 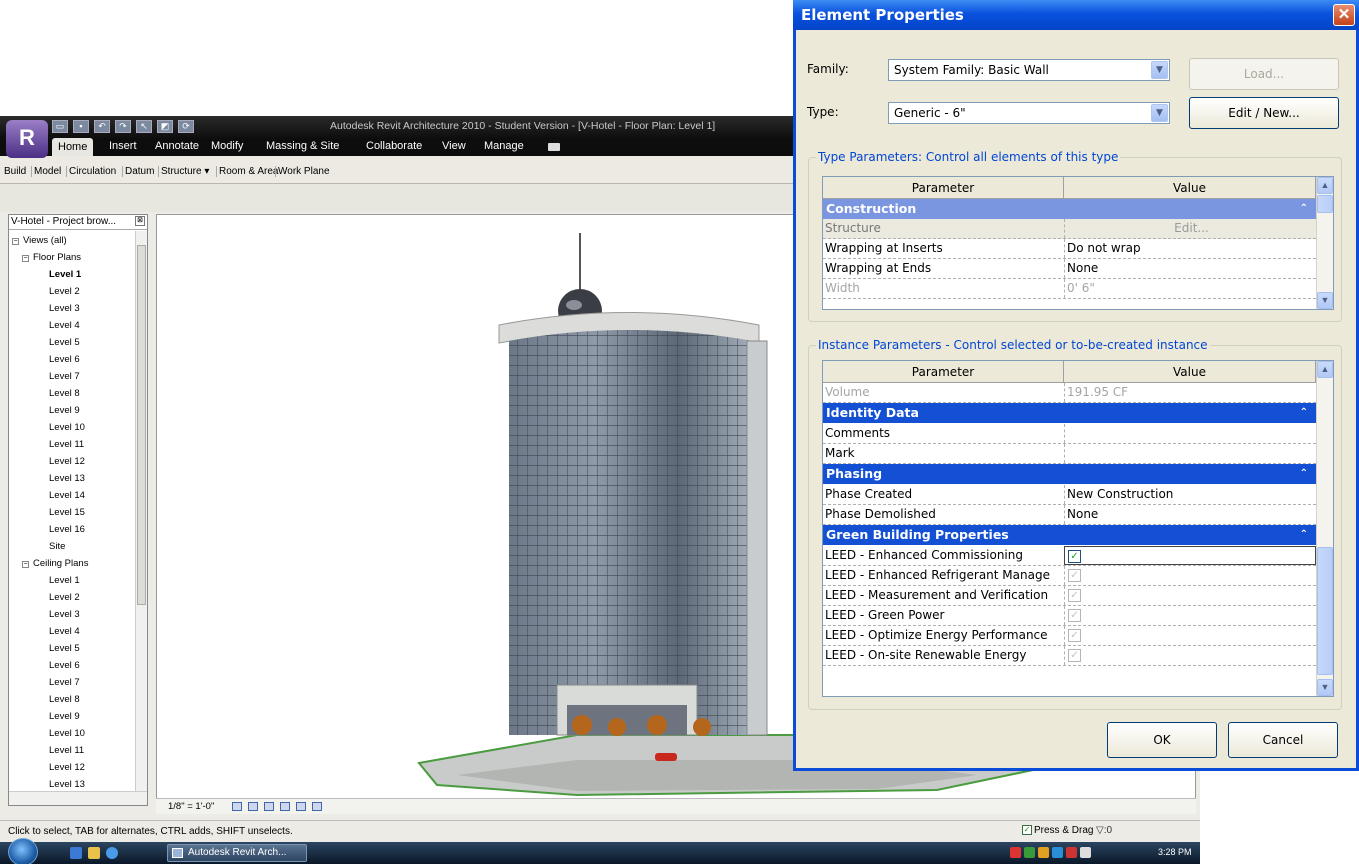 I want to click on tab-view: View, so click(x=454, y=146).